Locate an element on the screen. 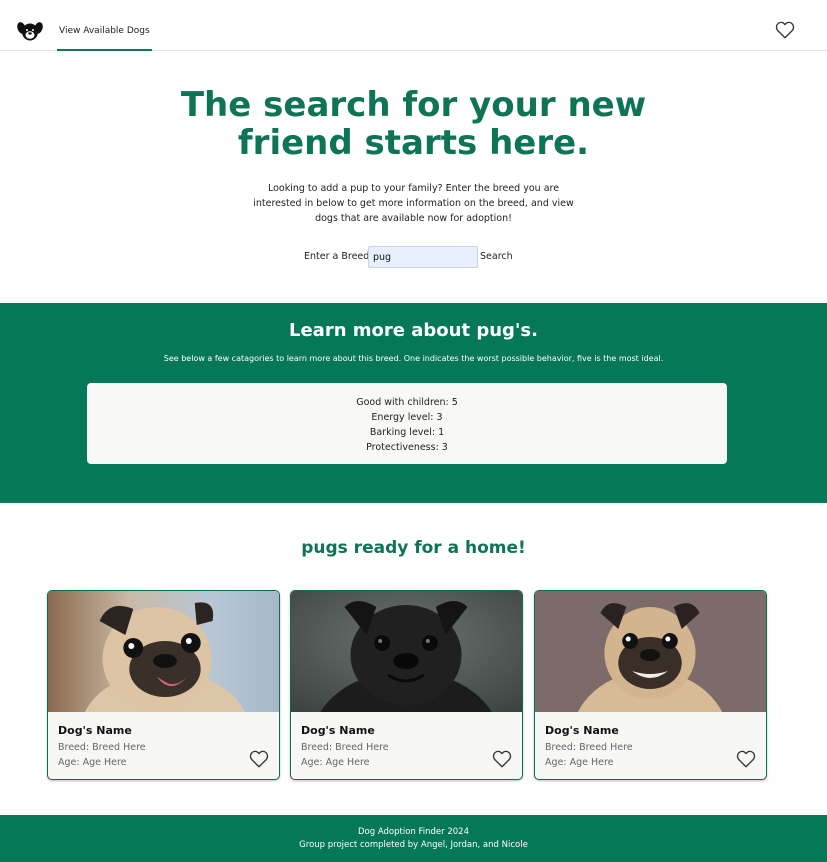 The height and width of the screenshot is (862, 827). available-dogs-title: pugs ready for a home! is located at coordinates (413, 548).